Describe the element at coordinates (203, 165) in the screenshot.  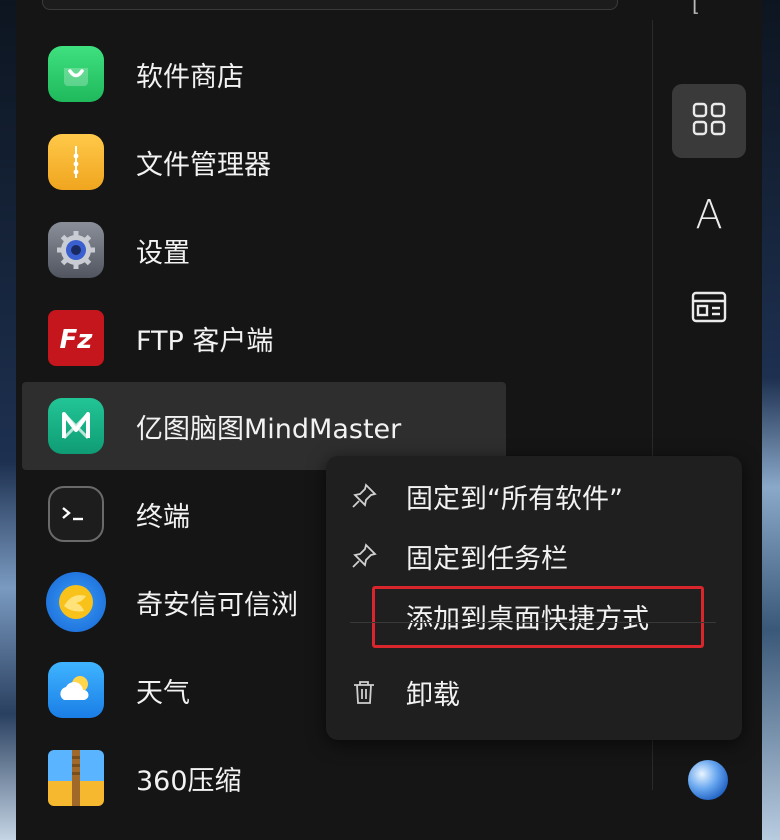
I see `app-label: 文件管理器` at that location.